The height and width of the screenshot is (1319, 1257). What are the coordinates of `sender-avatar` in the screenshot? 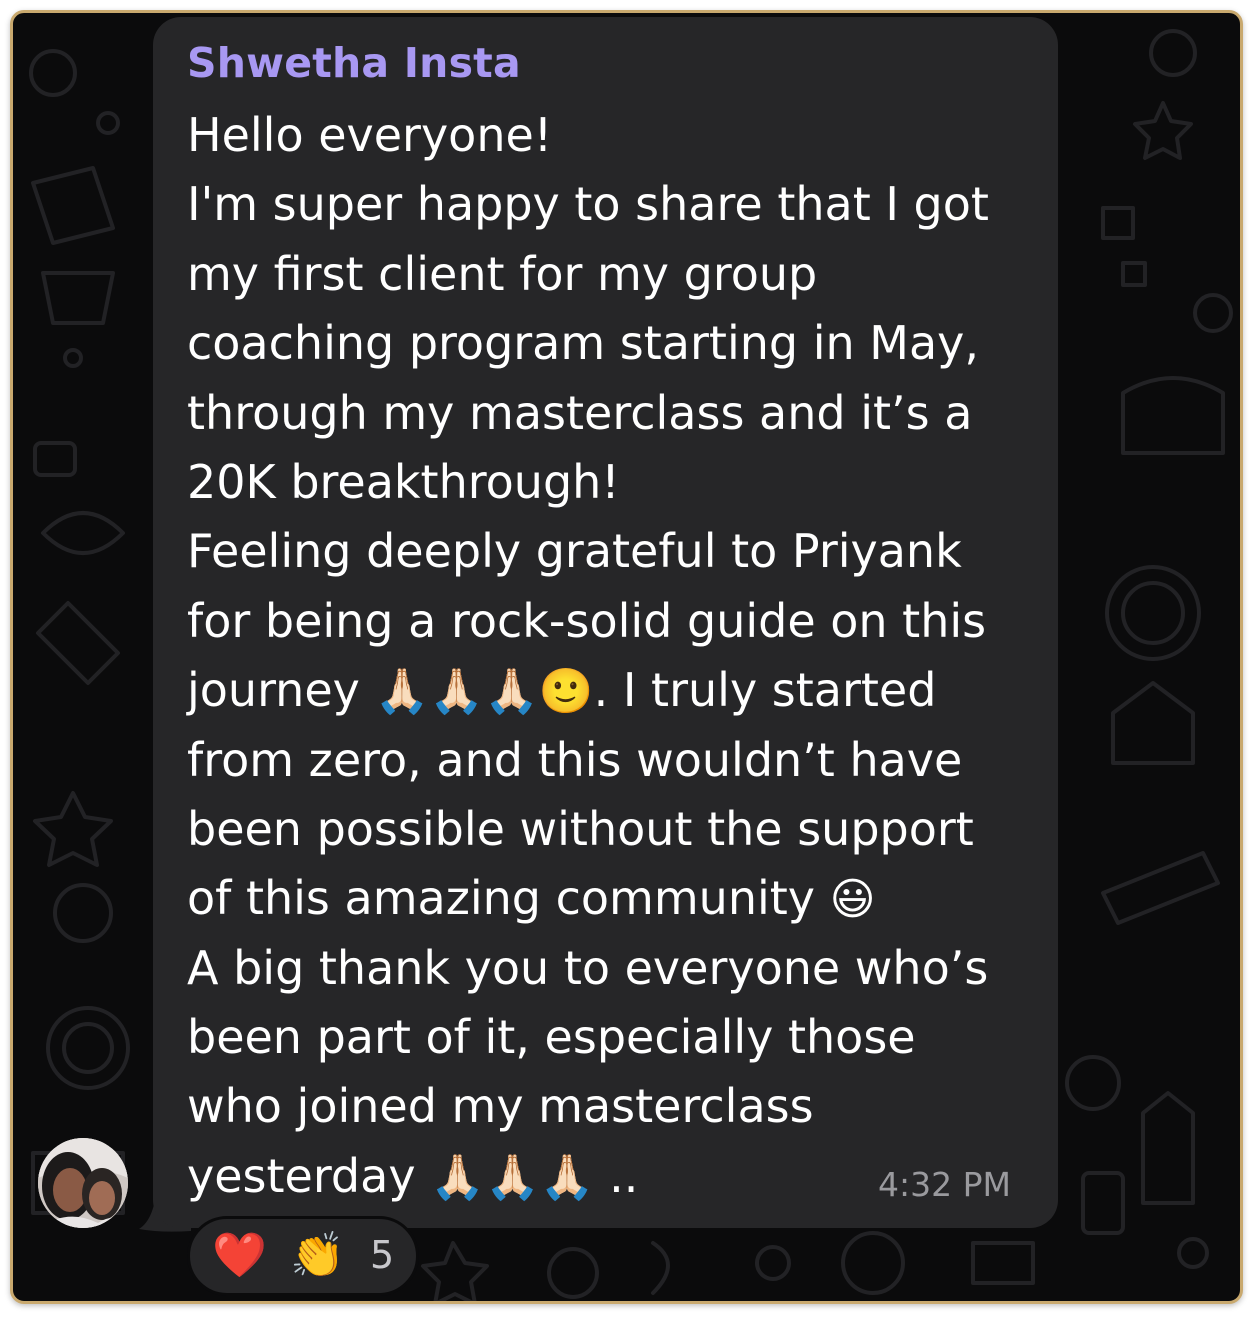 It's located at (83, 1183).